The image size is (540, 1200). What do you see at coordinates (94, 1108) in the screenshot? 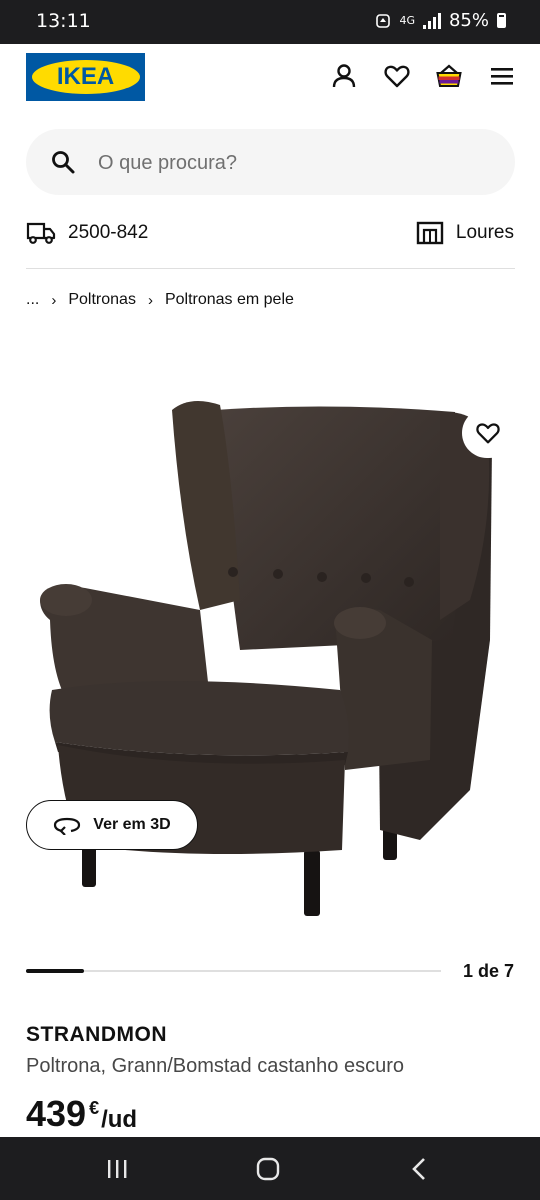
I see `price-currency: €` at bounding box center [94, 1108].